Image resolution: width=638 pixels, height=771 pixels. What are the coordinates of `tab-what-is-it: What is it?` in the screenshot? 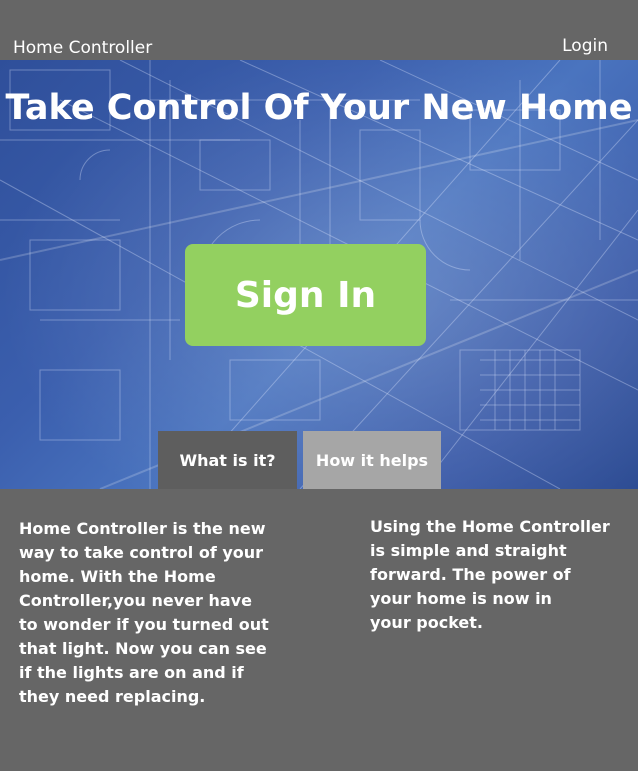 It's located at (227, 460).